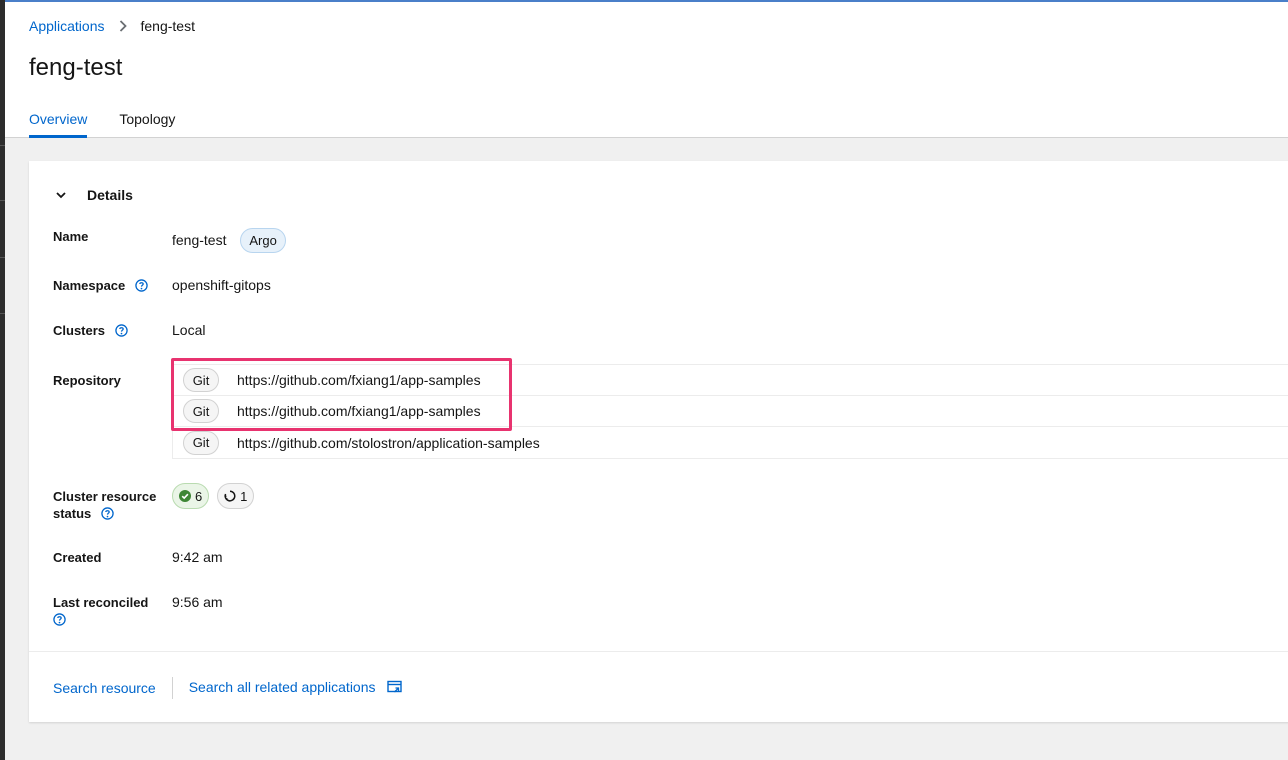 This screenshot has width=1288, height=760. What do you see at coordinates (658, 651) in the screenshot?
I see `card-divider` at bounding box center [658, 651].